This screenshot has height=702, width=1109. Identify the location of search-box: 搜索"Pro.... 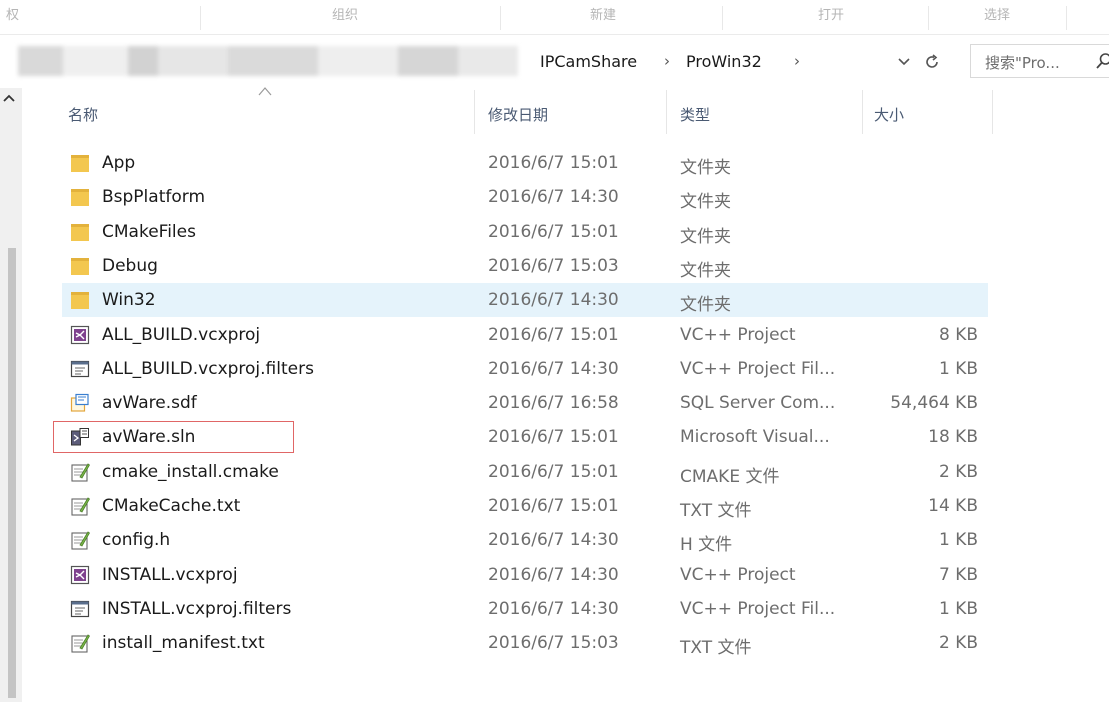
(1039, 61).